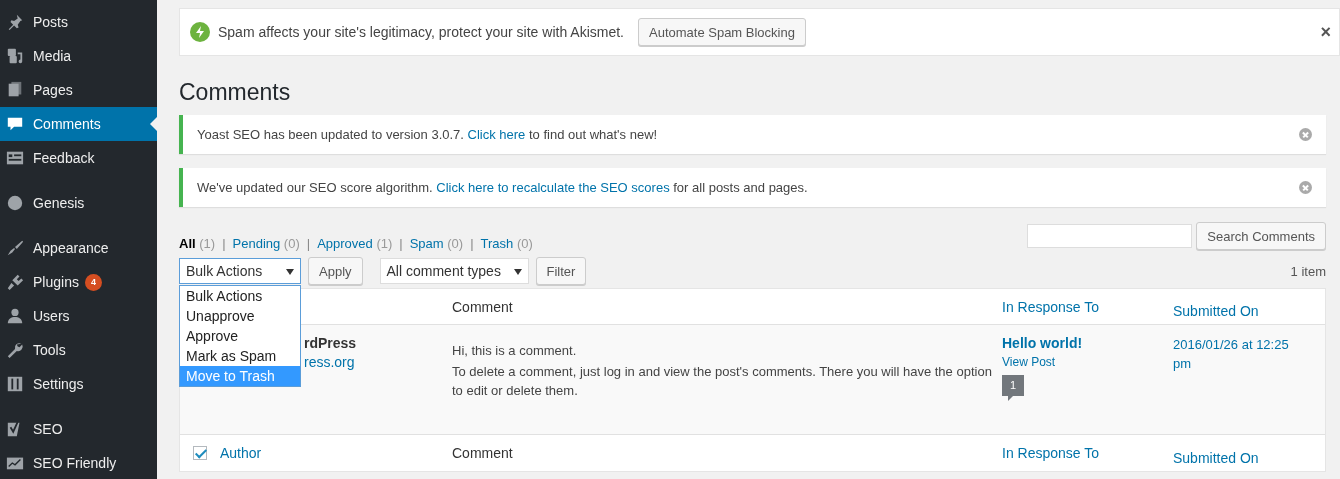 The height and width of the screenshot is (479, 1340). Describe the element at coordinates (515, 351) in the screenshot. I see `comment-text: Hi, this is a comment.` at that location.